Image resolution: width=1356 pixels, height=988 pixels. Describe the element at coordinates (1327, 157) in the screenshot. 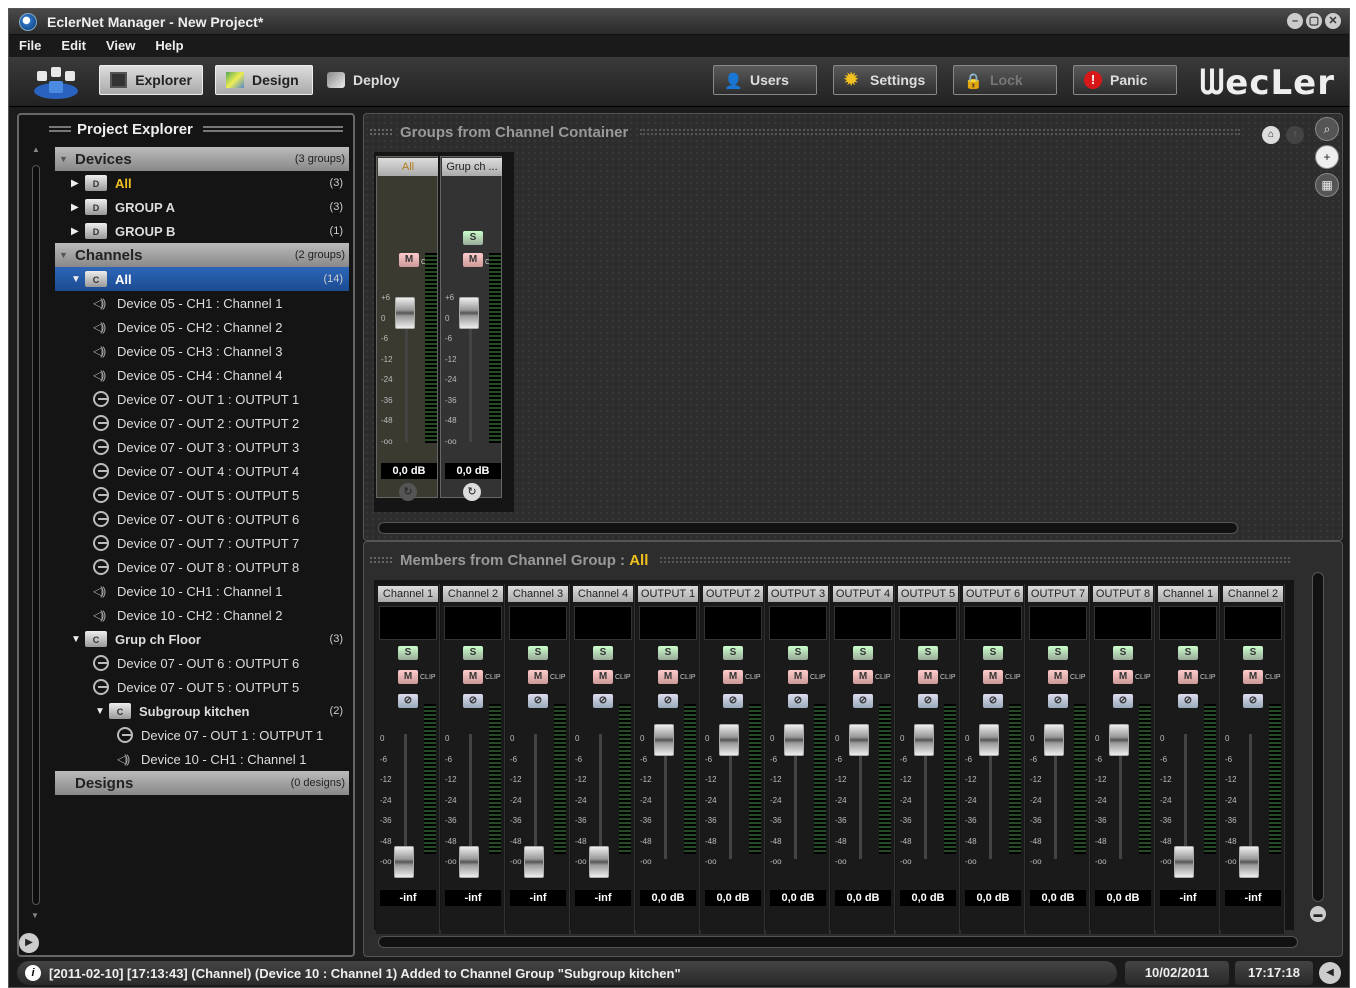

I see `add-group-icon: +` at that location.